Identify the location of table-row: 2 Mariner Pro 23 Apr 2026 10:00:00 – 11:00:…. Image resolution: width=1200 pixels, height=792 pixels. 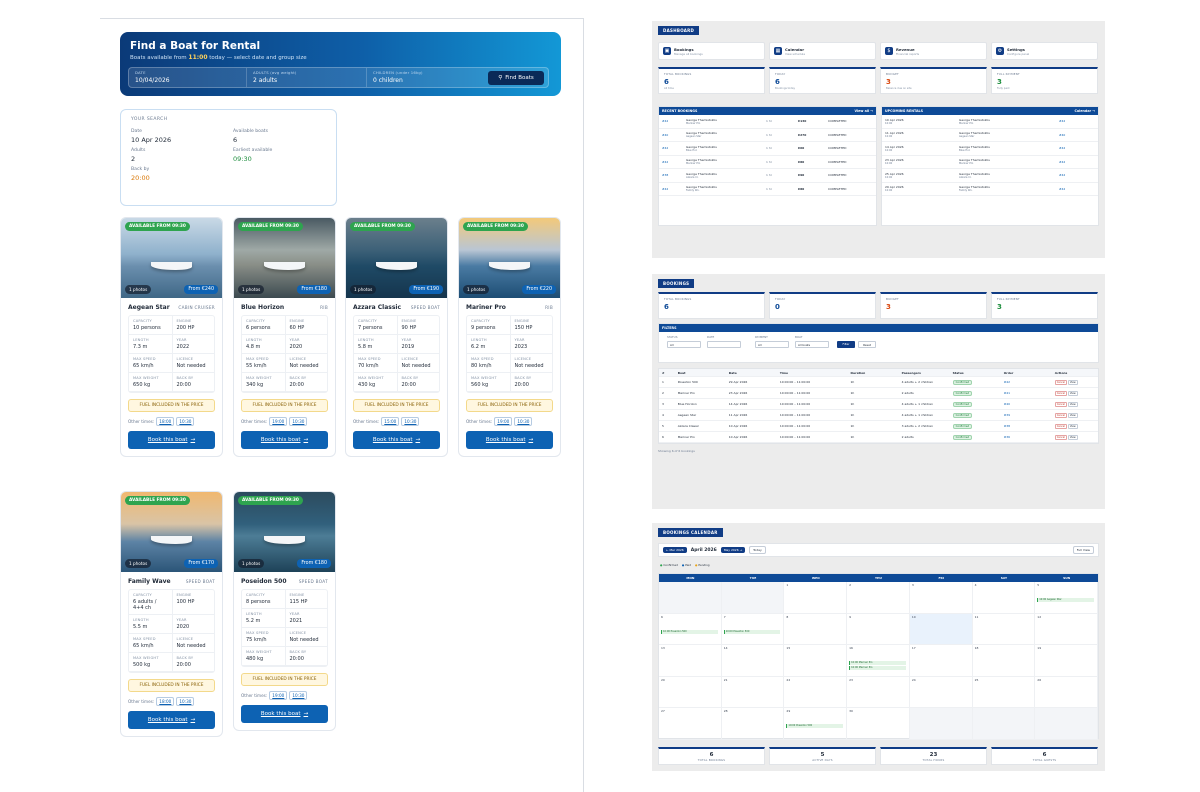
(878, 393).